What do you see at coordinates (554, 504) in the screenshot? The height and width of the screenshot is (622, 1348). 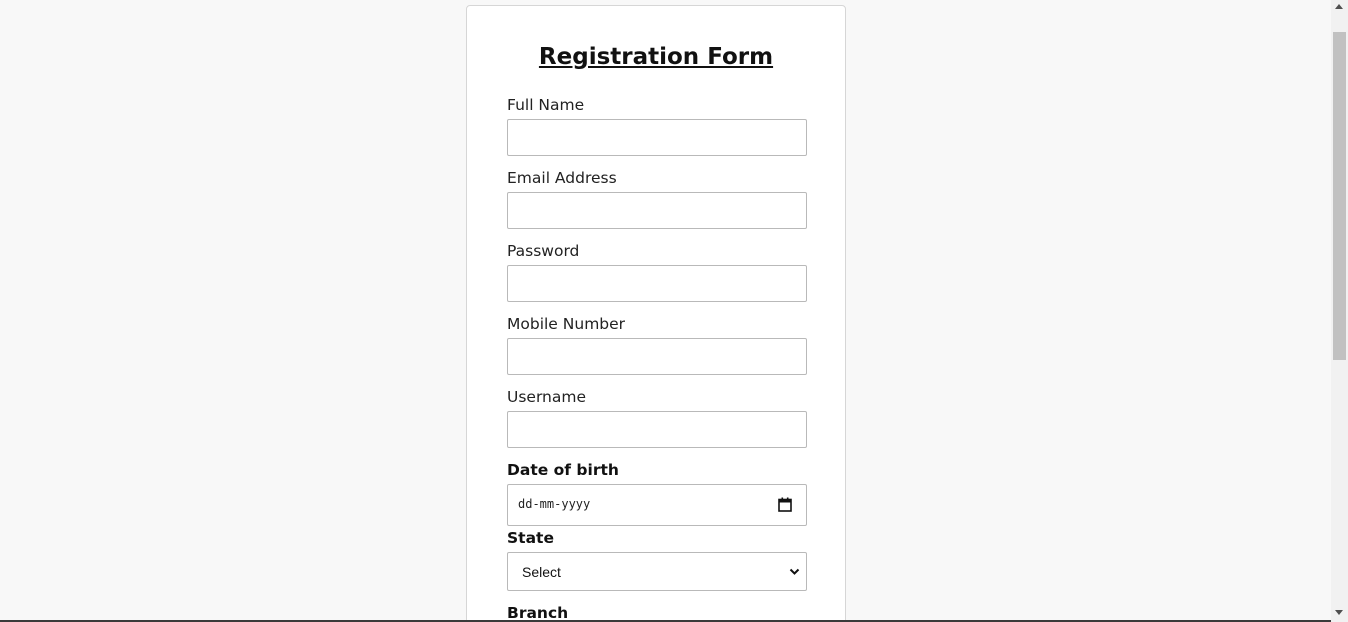 I see `date-placeholder: dd-mm-yyyy` at bounding box center [554, 504].